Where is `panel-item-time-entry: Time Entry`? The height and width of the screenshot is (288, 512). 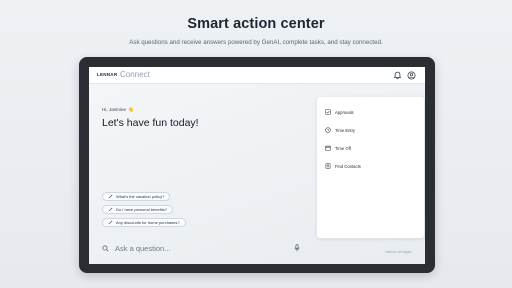
panel-item-time-entry: Time Entry is located at coordinates (340, 130).